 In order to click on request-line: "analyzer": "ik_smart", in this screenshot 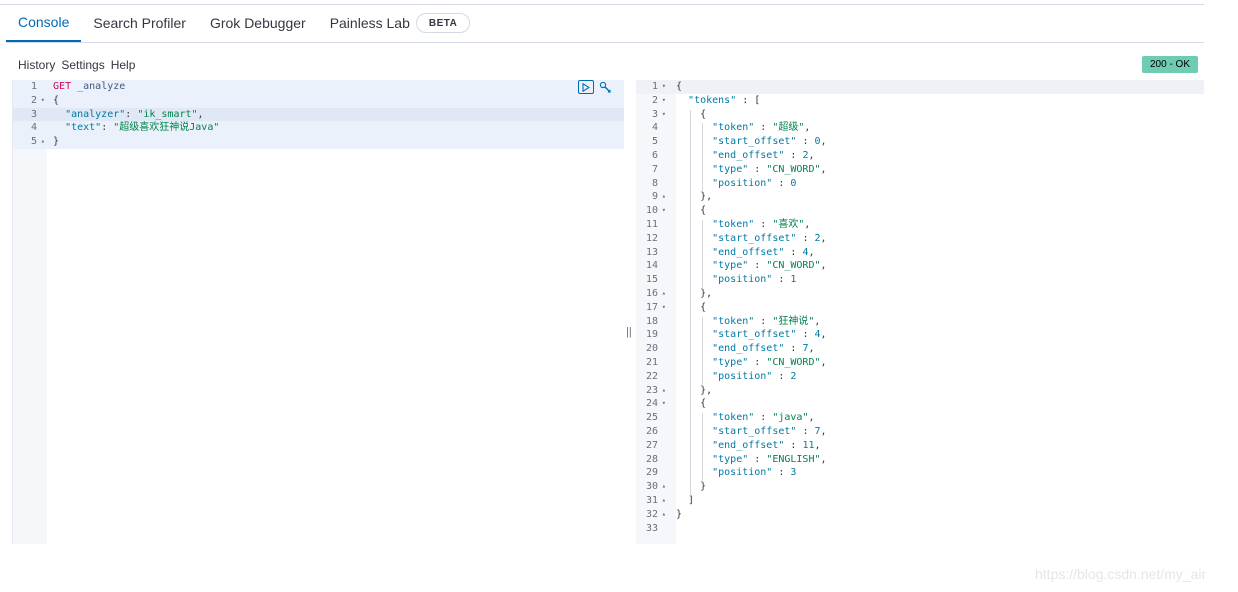, I will do `click(134, 114)`.